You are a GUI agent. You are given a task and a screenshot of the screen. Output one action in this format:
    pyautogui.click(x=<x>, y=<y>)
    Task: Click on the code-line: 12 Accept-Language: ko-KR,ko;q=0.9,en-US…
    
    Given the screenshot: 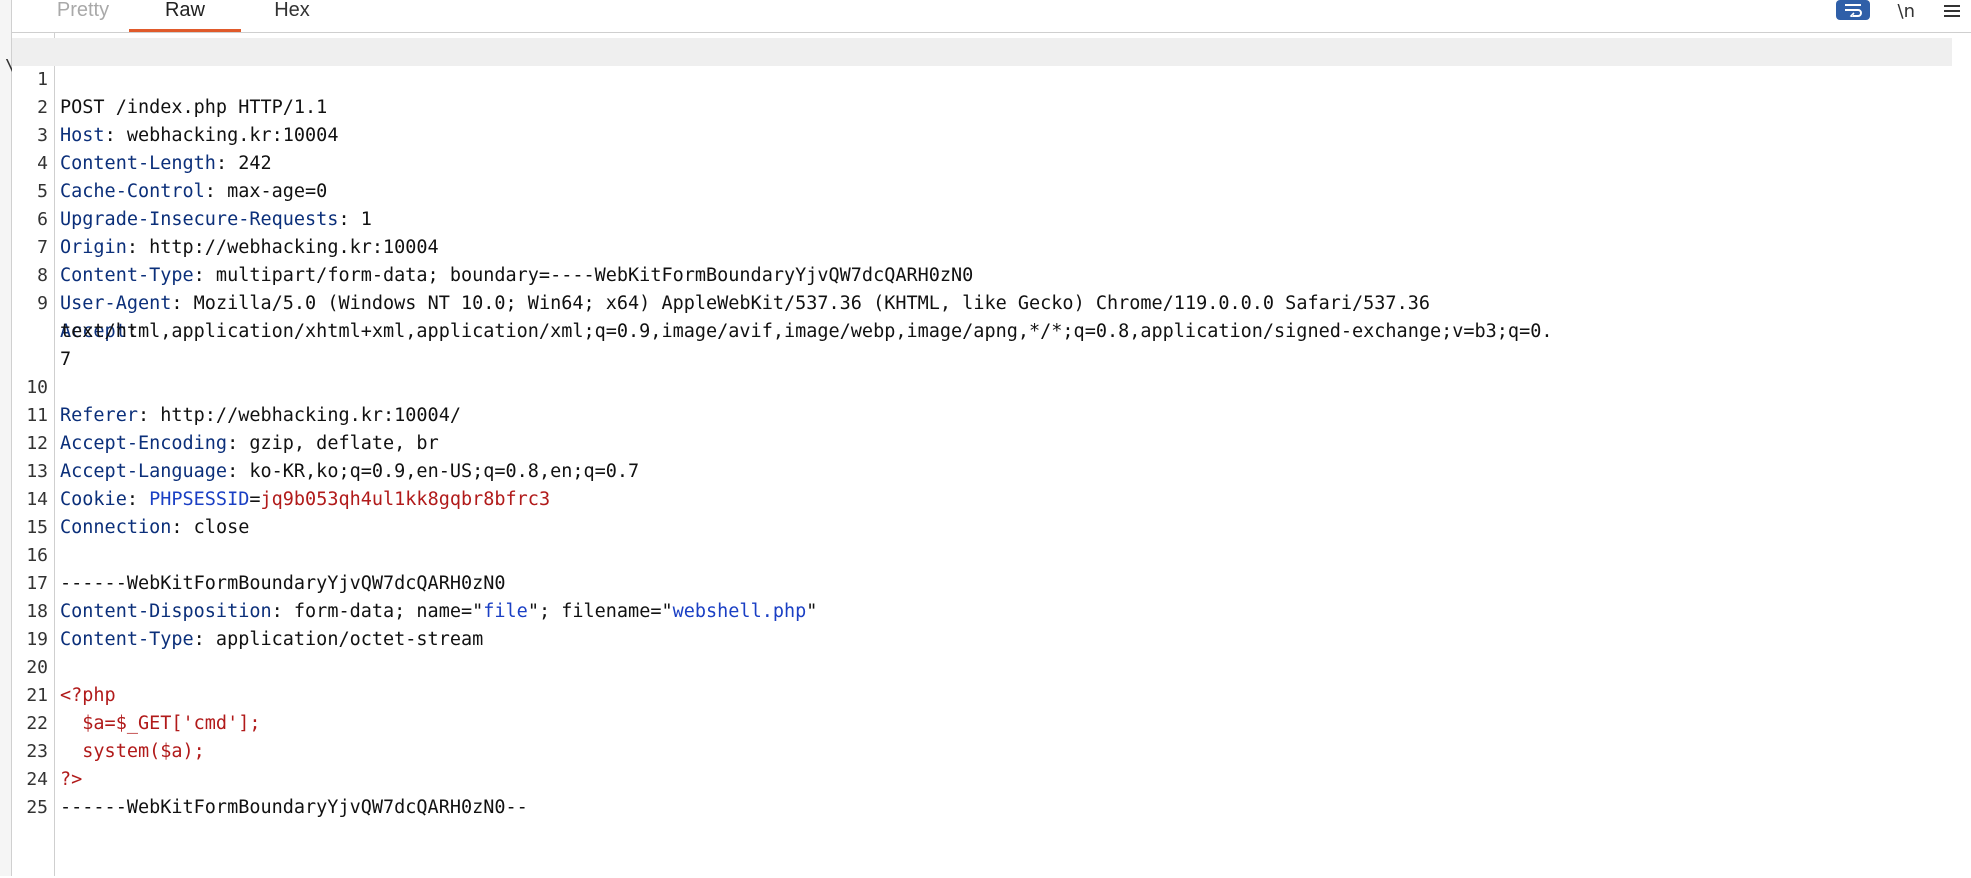 What is the action you would take?
    pyautogui.click(x=982, y=442)
    